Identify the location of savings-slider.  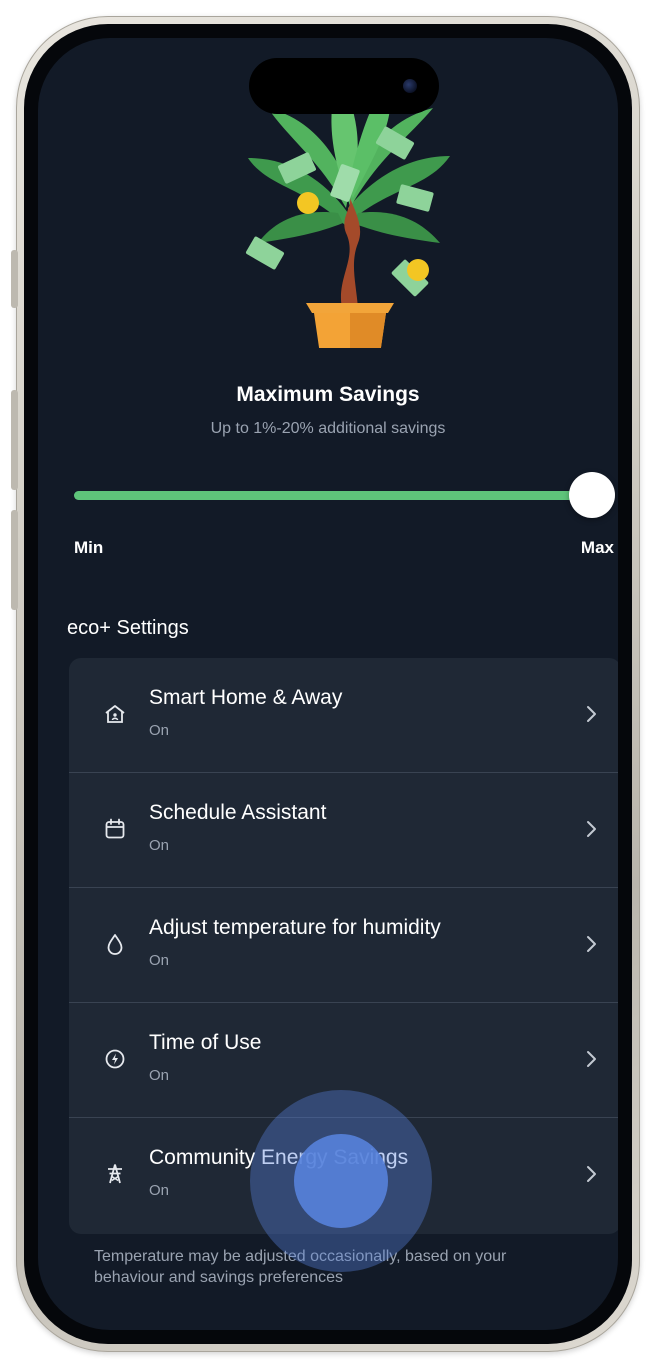
(345, 495).